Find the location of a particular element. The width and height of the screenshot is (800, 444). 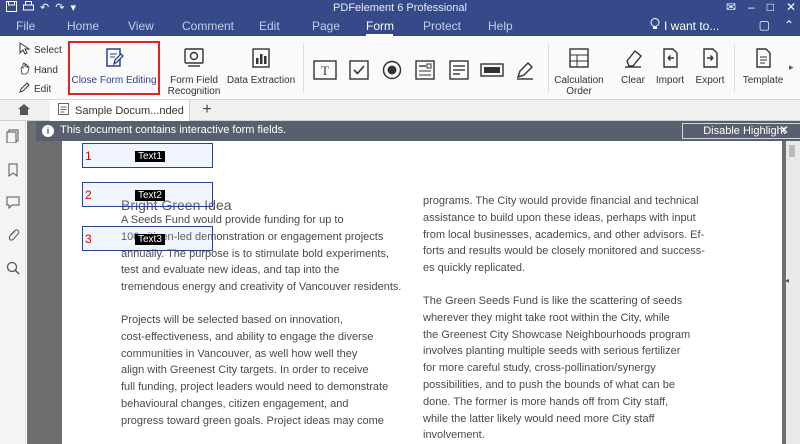

tab-edit: Edit is located at coordinates (269, 26).